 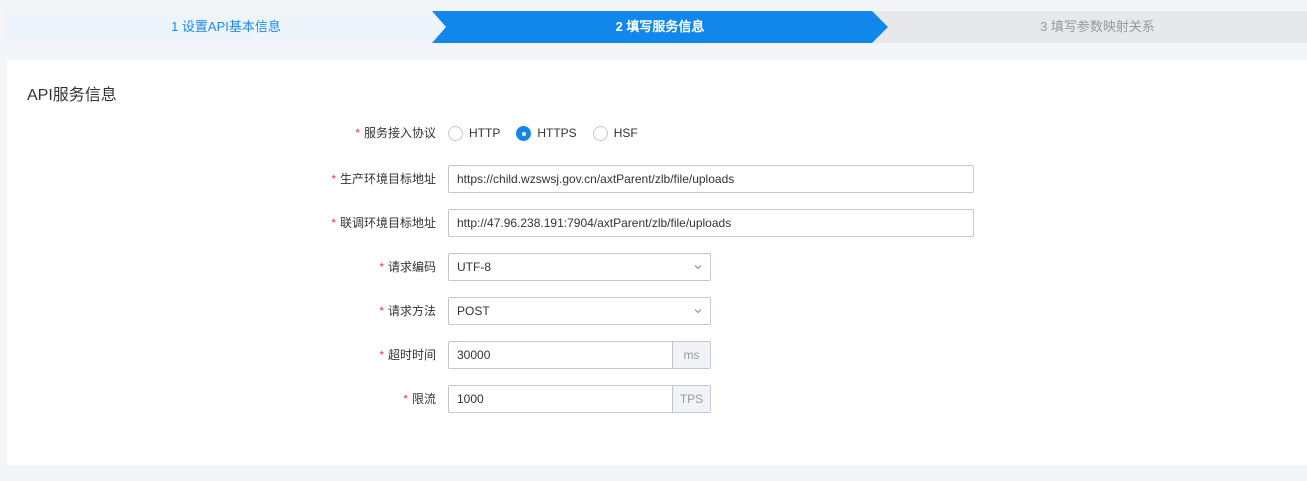 What do you see at coordinates (72, 95) in the screenshot?
I see `section-title: API服务信息` at bounding box center [72, 95].